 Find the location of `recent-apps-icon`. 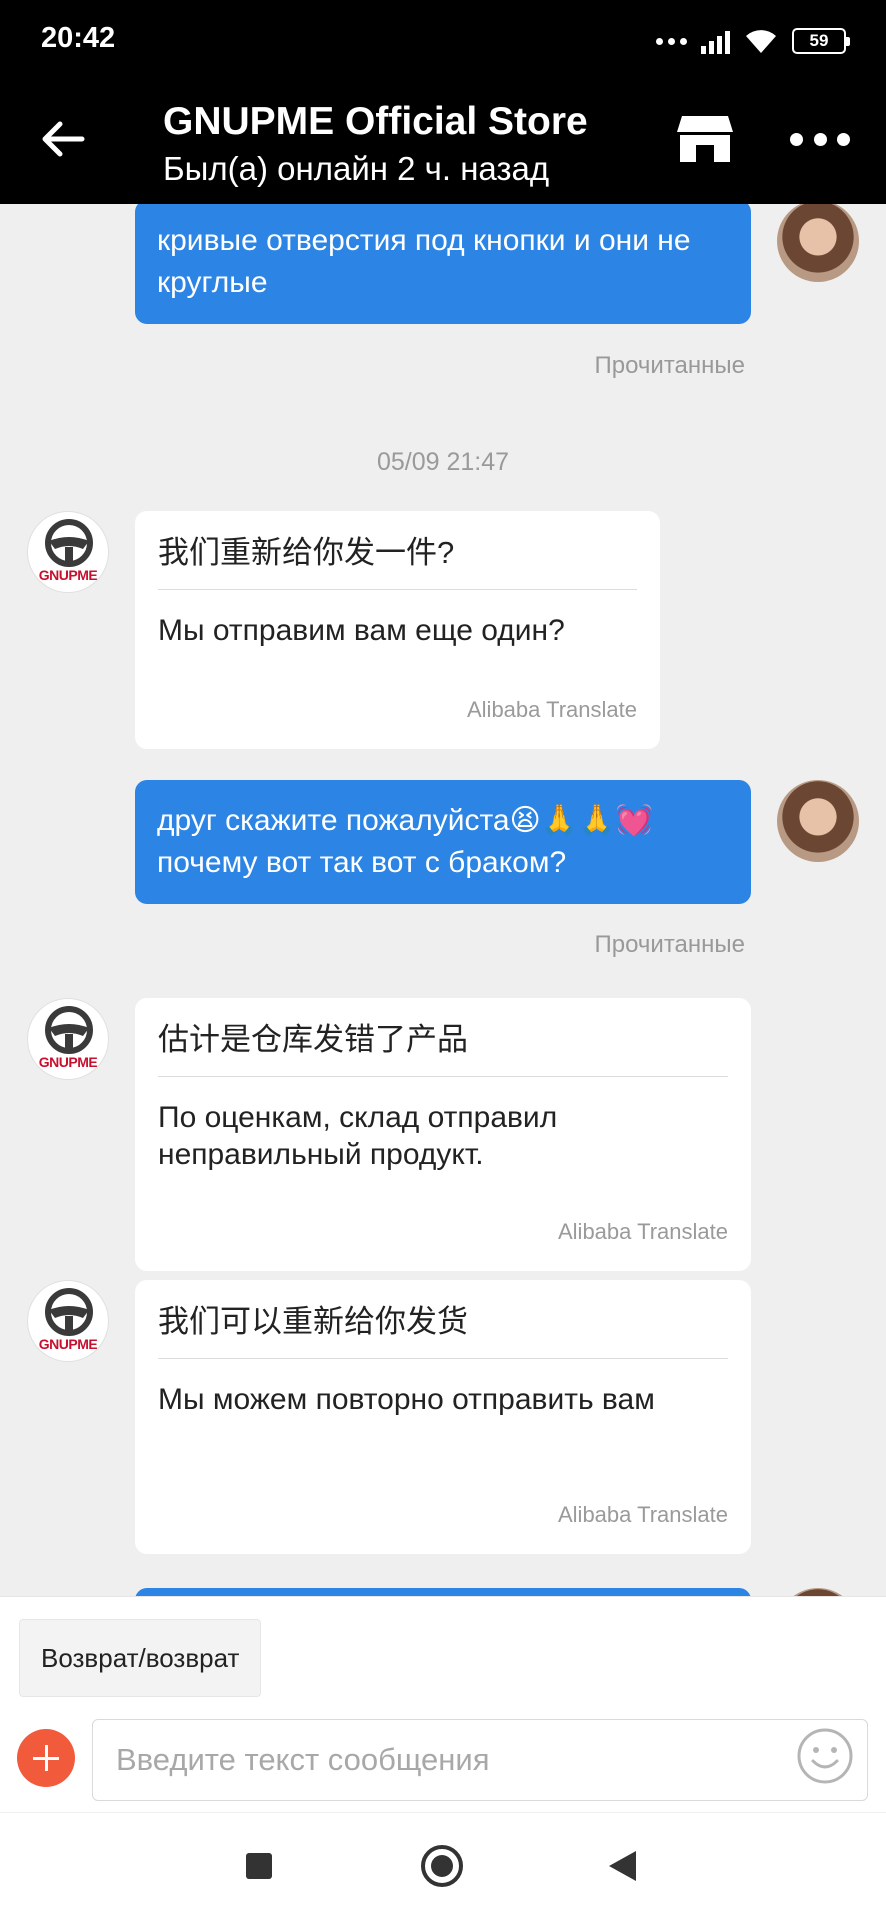

recent-apps-icon is located at coordinates (259, 1866).